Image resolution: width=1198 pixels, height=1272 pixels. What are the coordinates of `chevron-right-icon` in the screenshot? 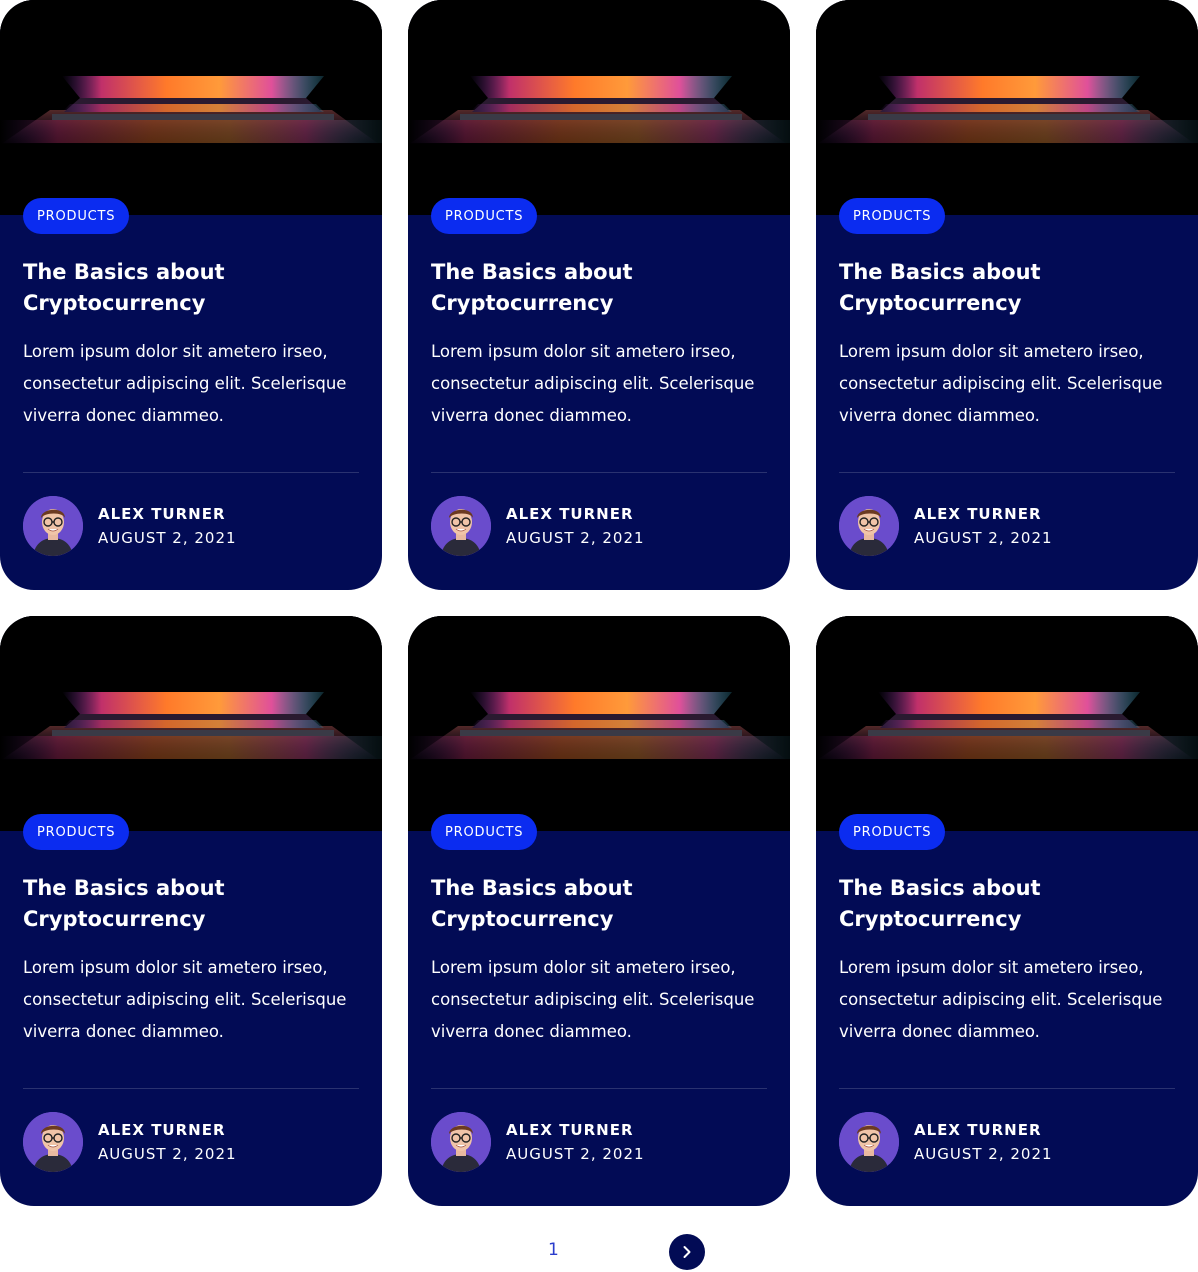 It's located at (687, 1252).